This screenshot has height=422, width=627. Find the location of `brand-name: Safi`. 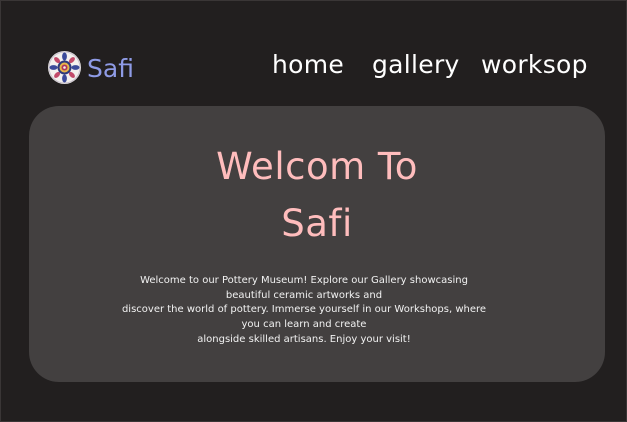

brand-name: Safi is located at coordinates (110, 69).